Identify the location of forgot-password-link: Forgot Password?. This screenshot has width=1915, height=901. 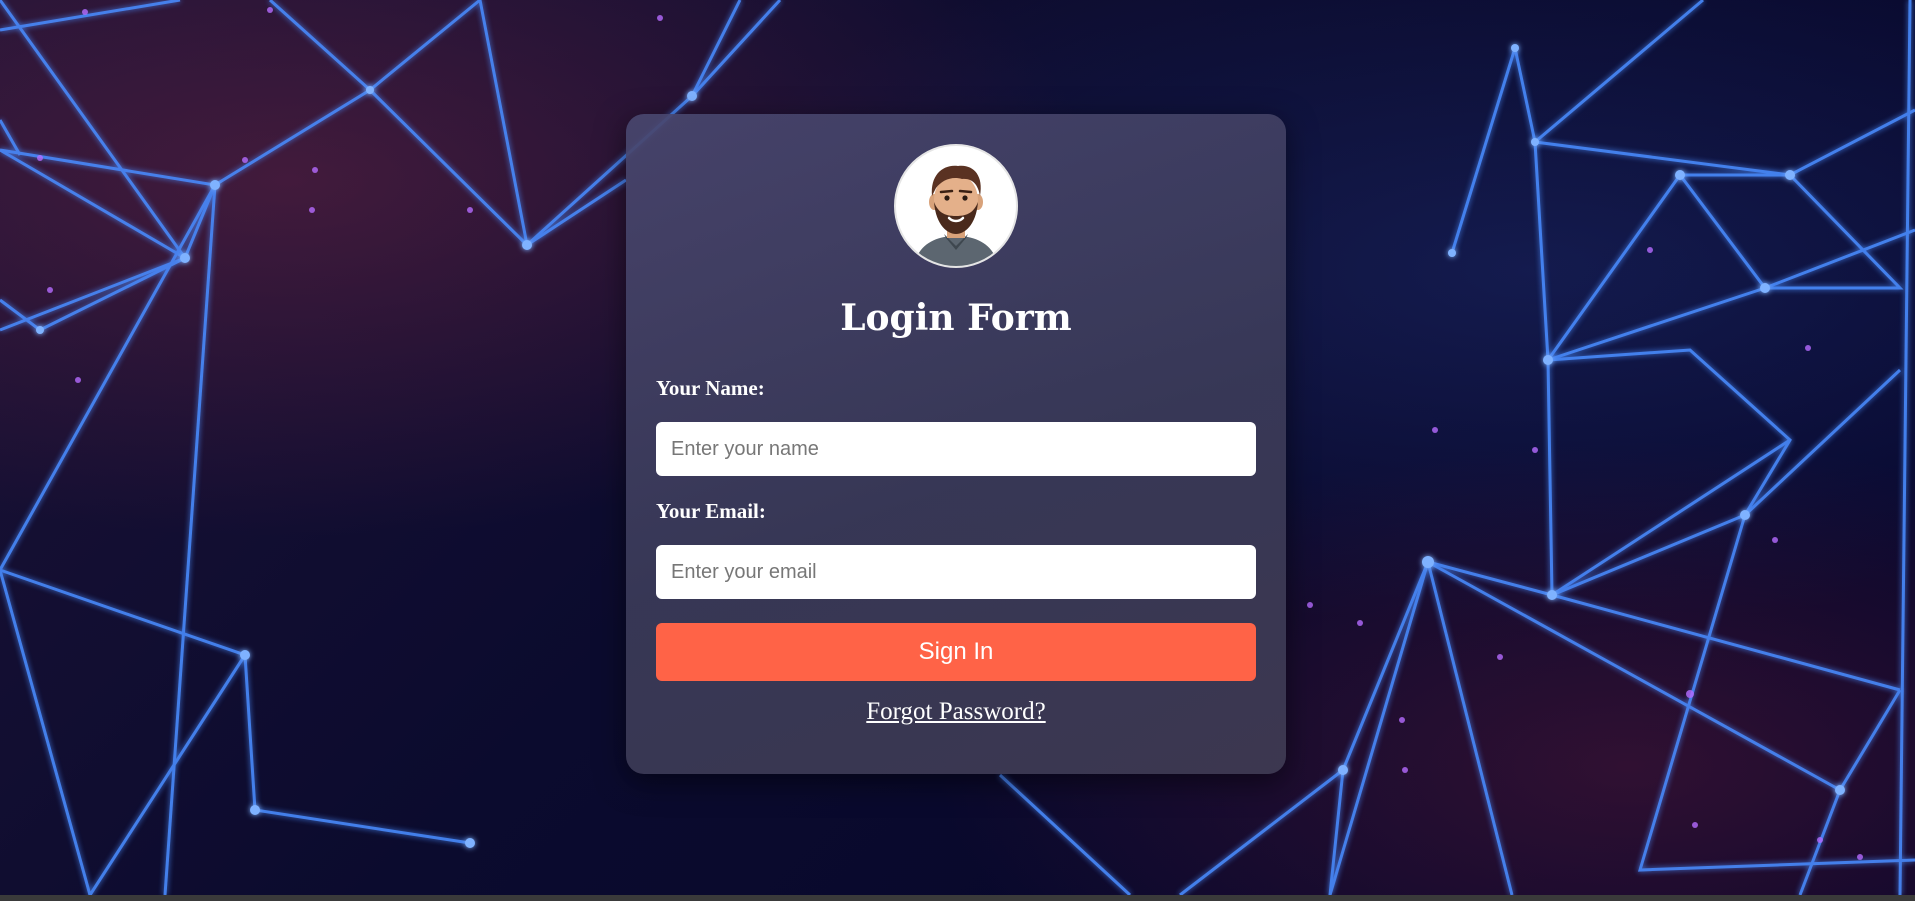
(956, 712).